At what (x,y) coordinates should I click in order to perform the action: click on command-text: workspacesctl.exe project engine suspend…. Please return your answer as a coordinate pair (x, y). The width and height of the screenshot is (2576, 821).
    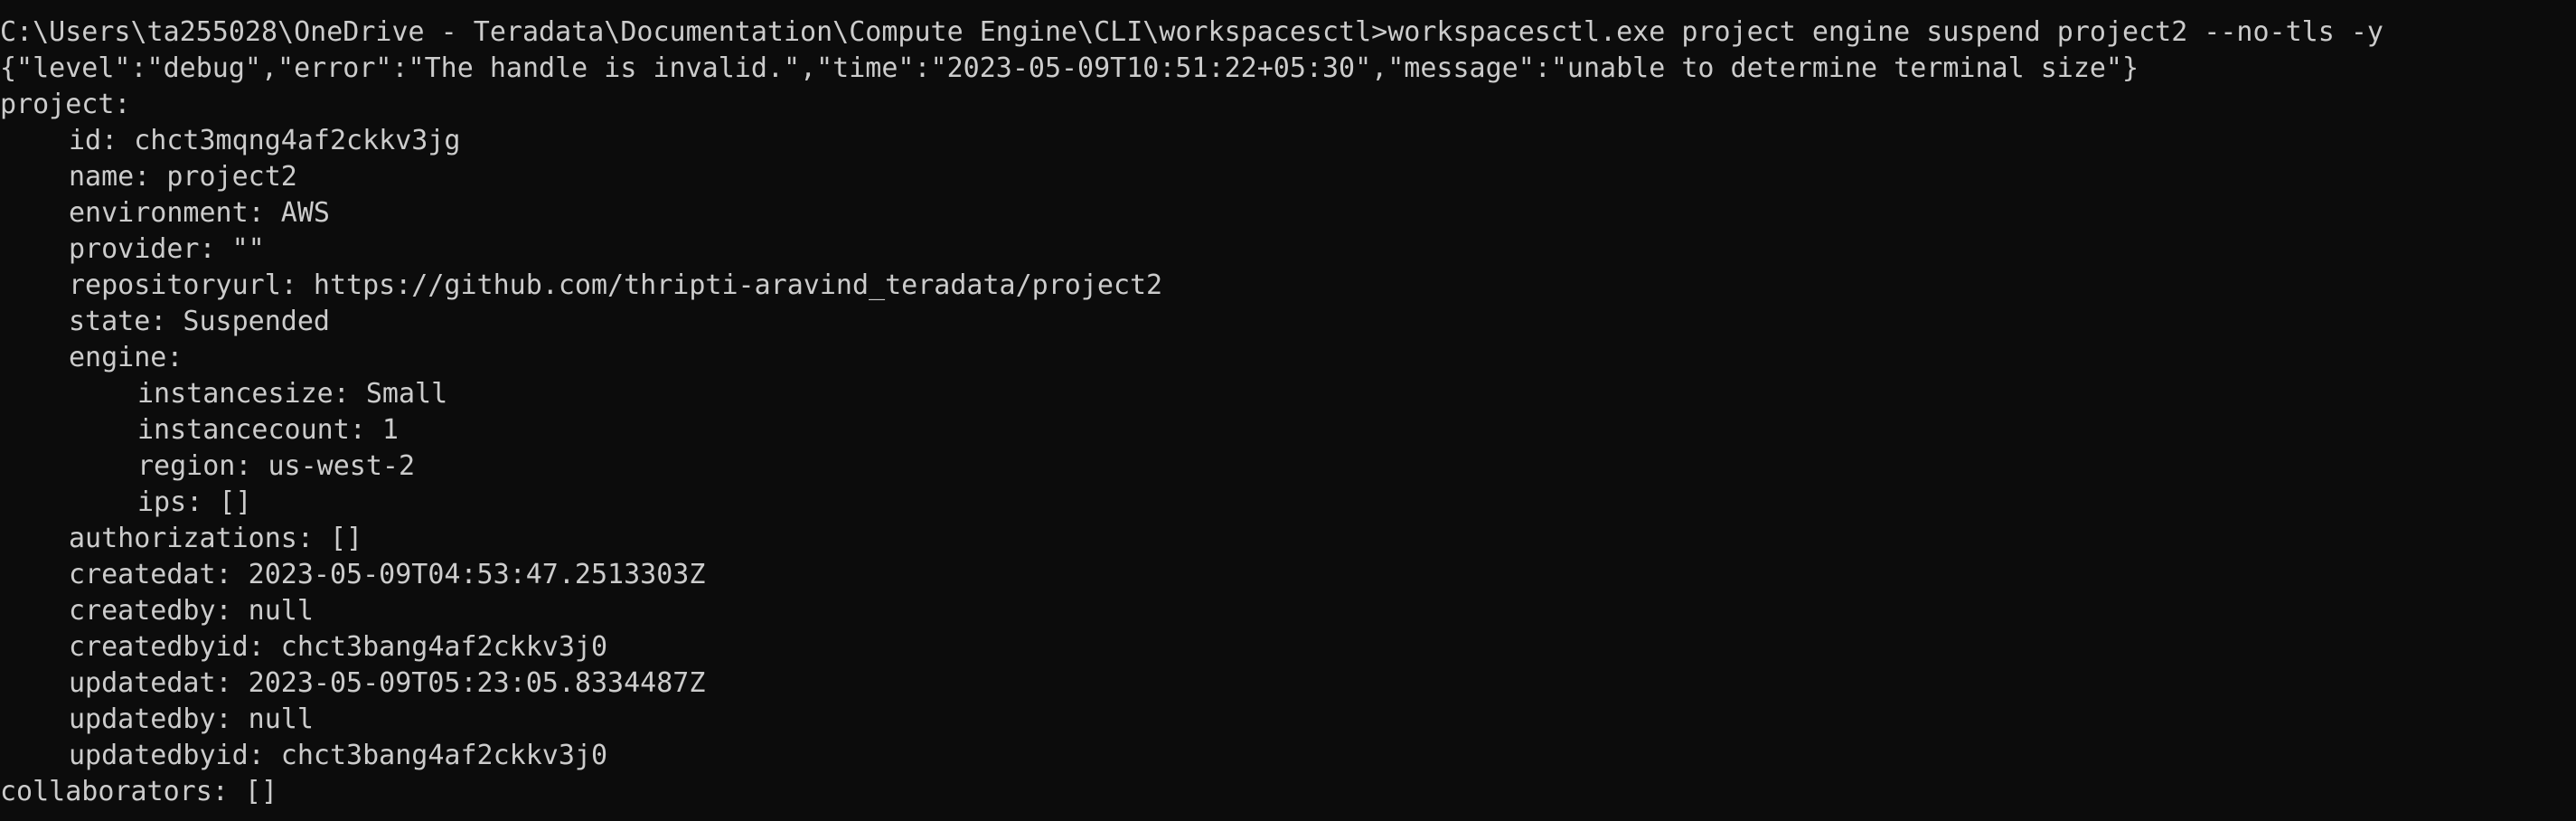
    Looking at the image, I should click on (1885, 32).